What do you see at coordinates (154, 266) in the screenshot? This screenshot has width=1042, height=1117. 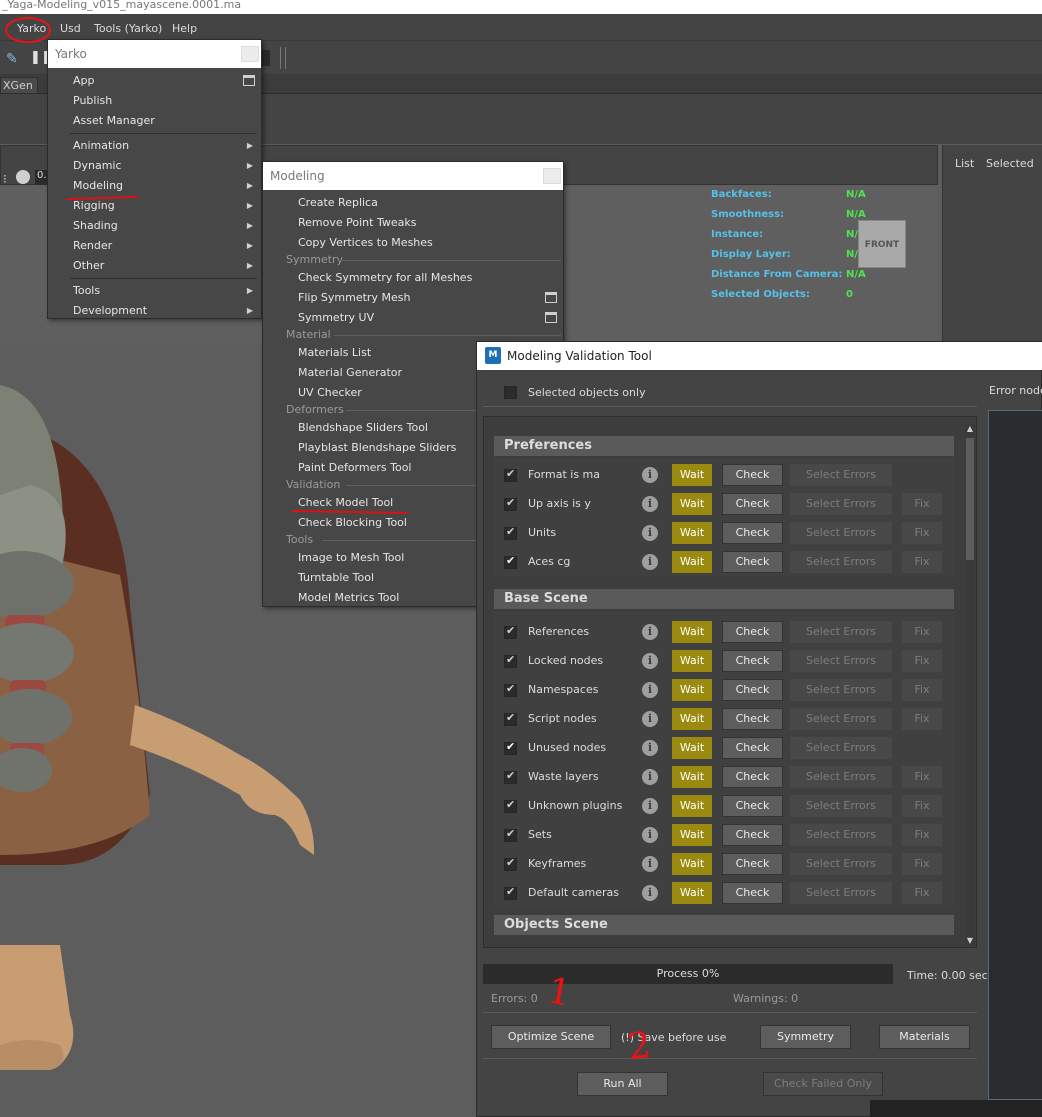 I see `menu-item-other: Other ▶` at bounding box center [154, 266].